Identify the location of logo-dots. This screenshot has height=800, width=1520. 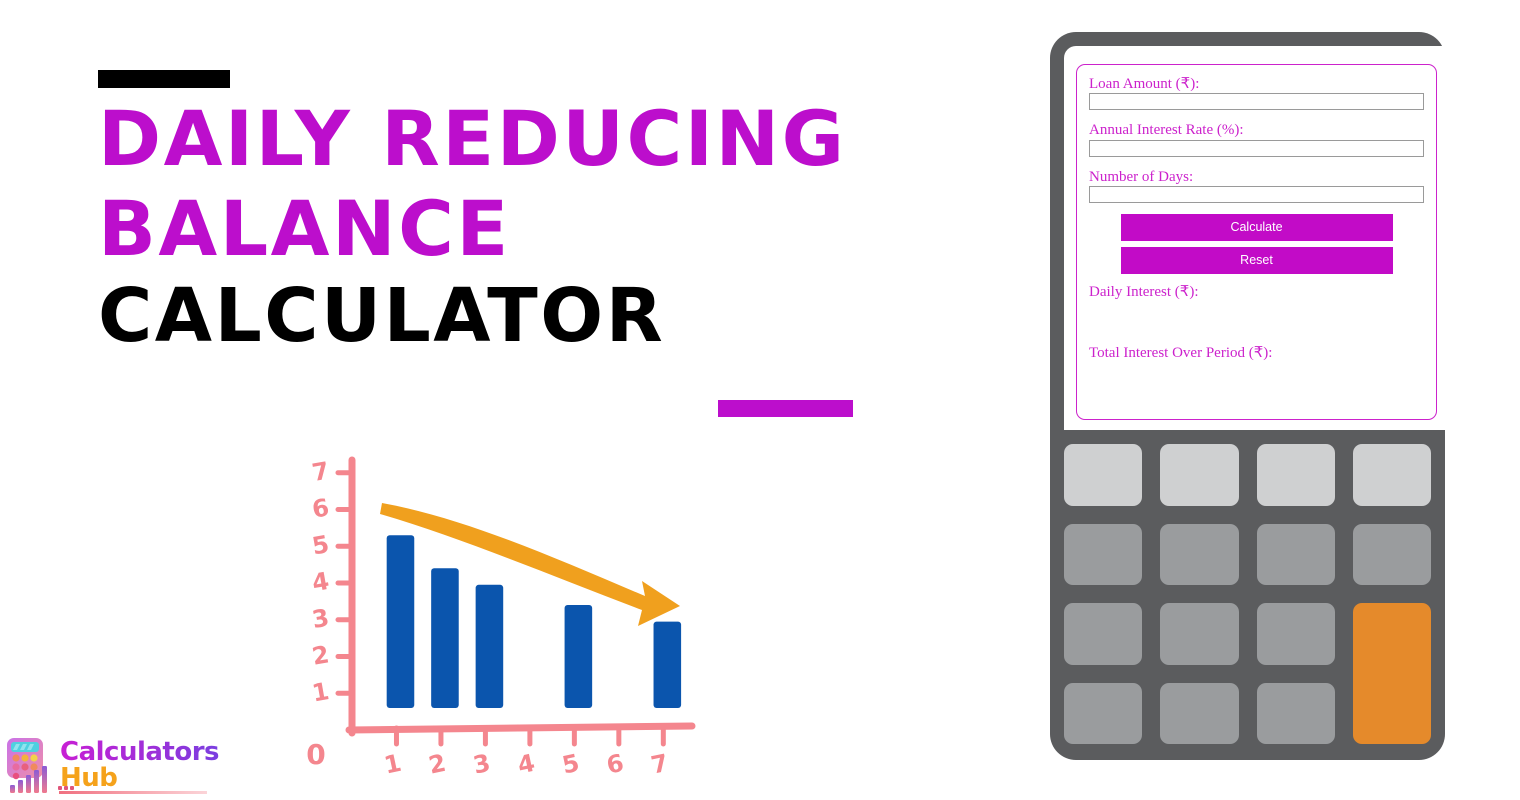
(66, 788).